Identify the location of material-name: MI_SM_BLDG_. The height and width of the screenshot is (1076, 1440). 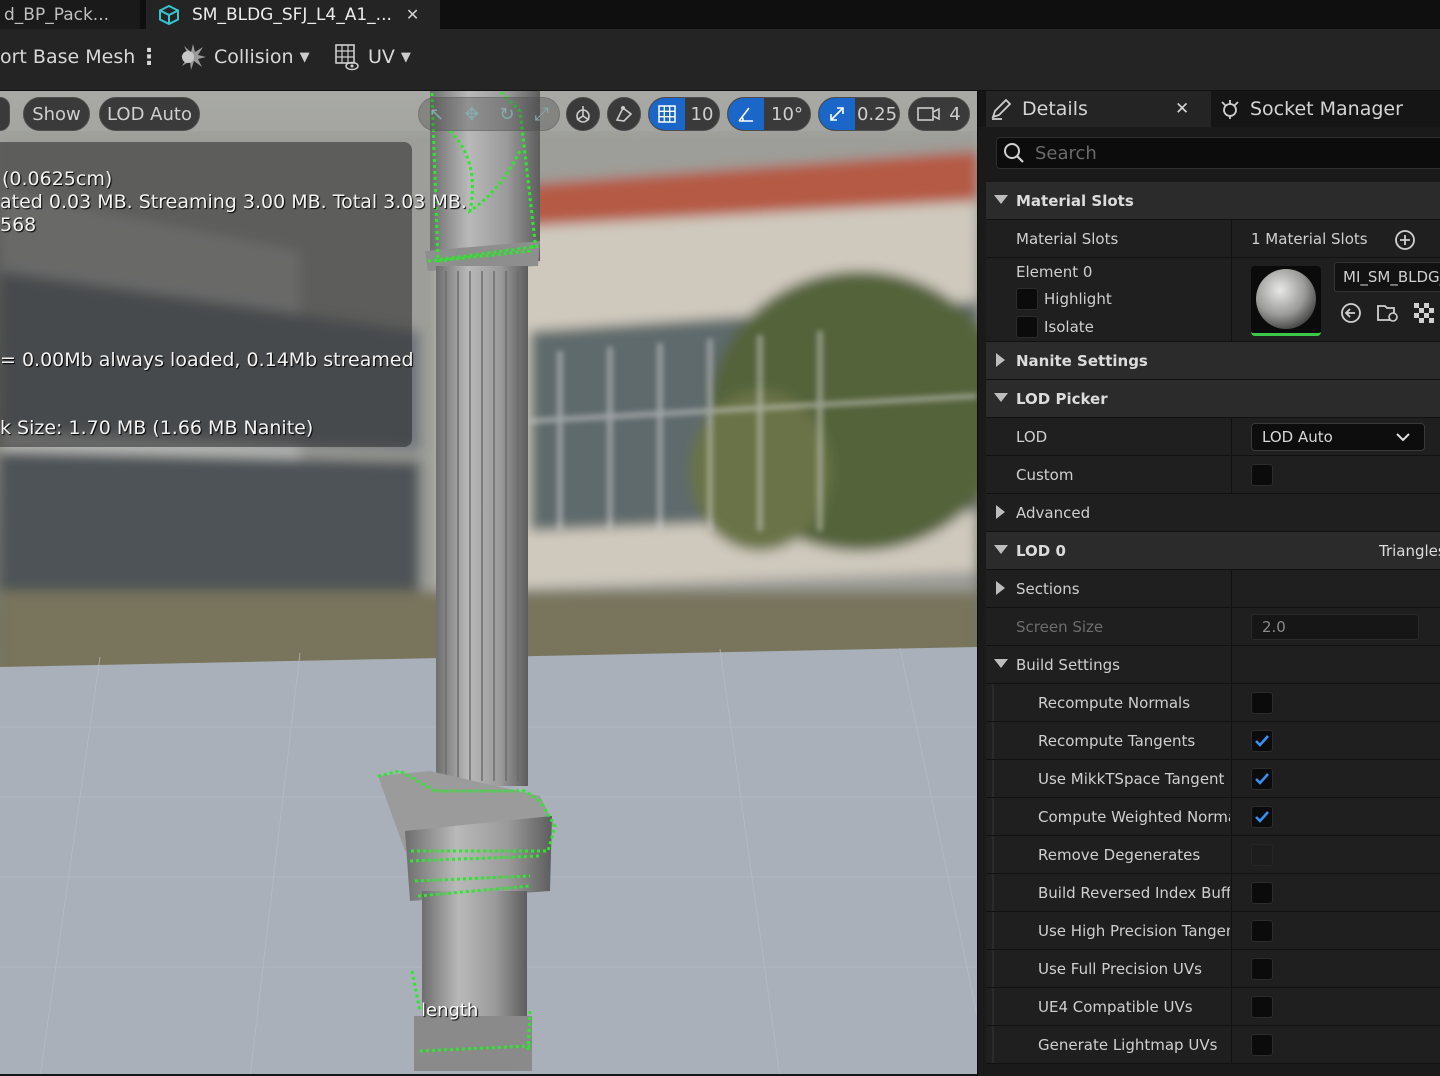
(1391, 277).